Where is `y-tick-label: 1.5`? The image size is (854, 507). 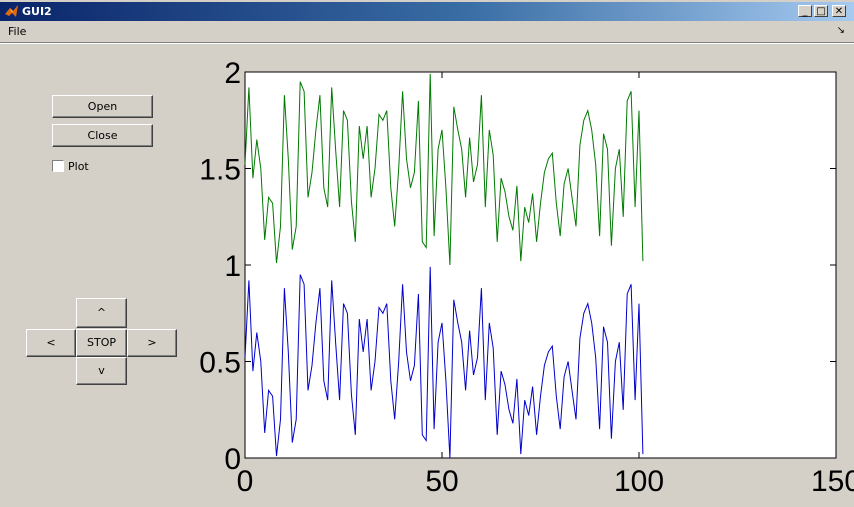
y-tick-label: 1.5 is located at coordinates (220, 170).